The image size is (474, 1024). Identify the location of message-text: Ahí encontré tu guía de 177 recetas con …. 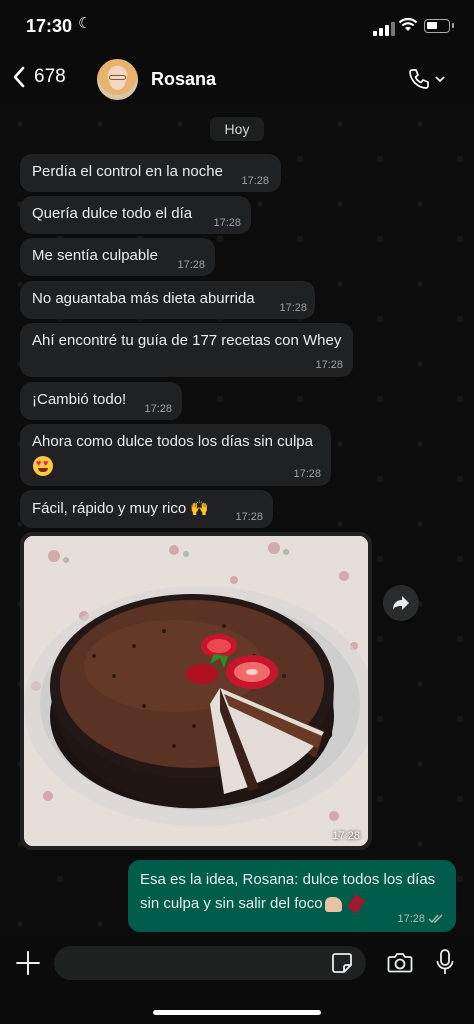
(187, 340).